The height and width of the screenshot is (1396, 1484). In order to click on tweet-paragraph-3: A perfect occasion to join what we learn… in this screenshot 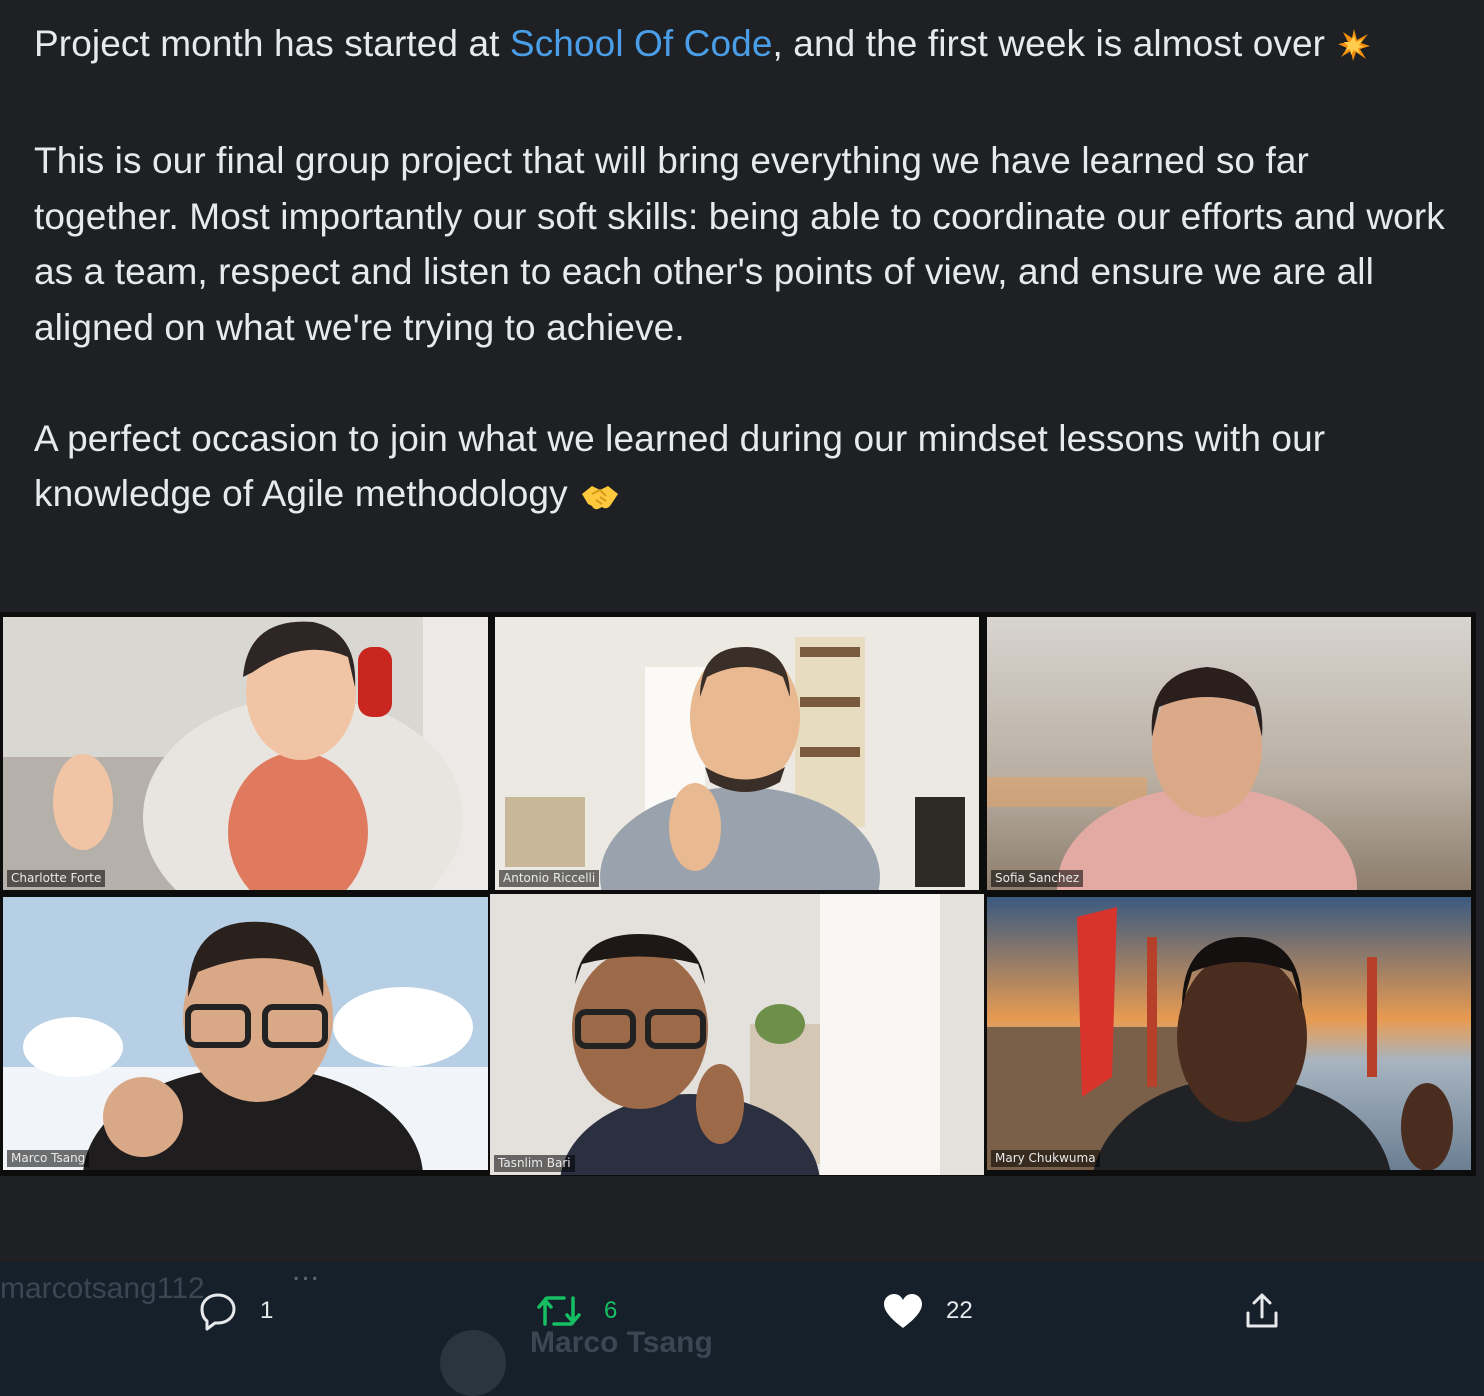, I will do `click(744, 469)`.